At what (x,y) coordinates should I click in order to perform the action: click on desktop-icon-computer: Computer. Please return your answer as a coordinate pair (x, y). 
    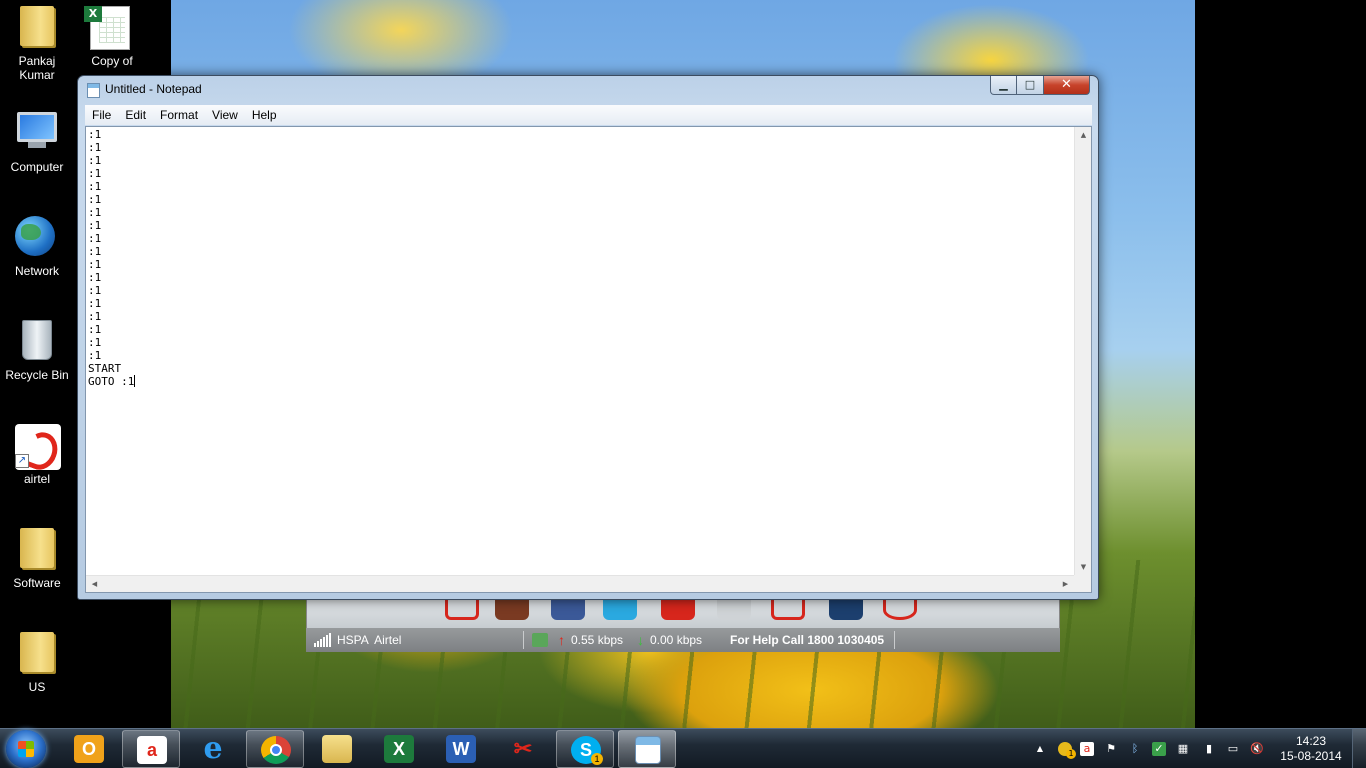
    Looking at the image, I should click on (37, 140).